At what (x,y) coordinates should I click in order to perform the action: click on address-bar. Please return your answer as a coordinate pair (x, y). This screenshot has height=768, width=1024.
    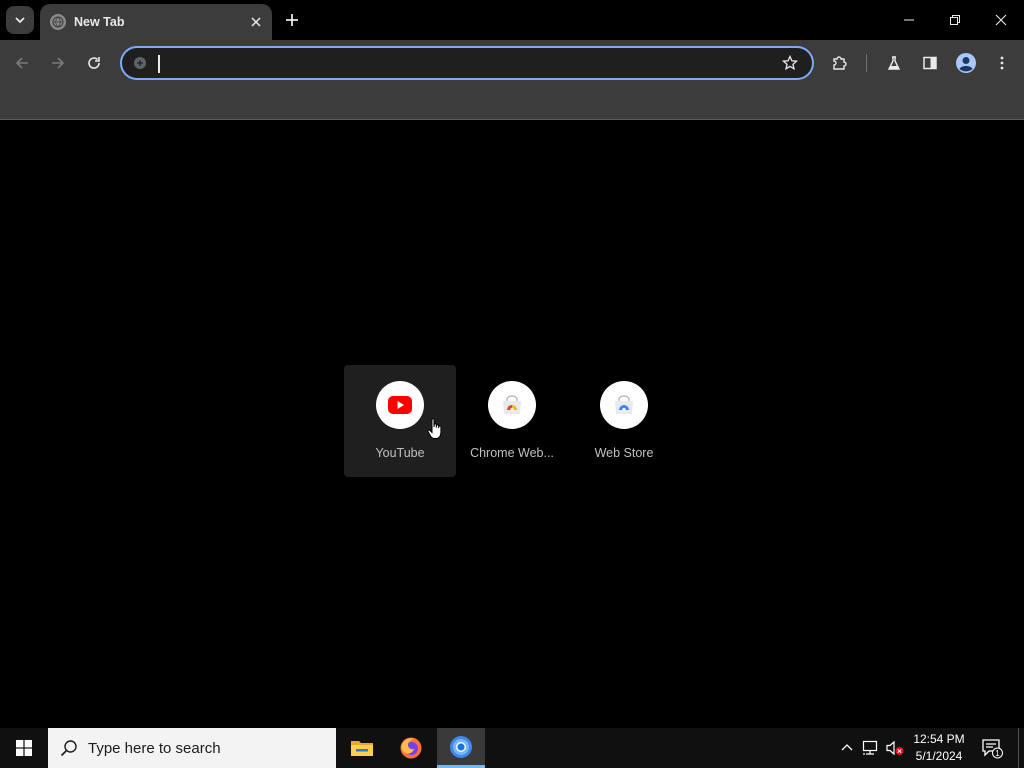
    Looking at the image, I should click on (467, 63).